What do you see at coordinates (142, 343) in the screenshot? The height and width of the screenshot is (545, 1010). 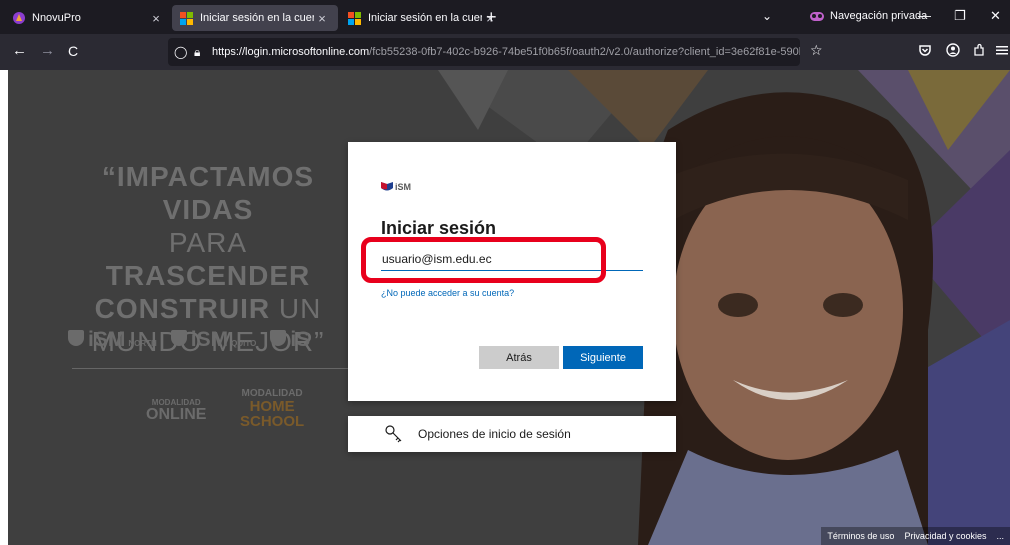 I see `logo-sub: NORTH` at bounding box center [142, 343].